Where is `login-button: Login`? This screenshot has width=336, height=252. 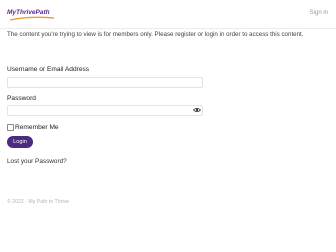
login-button: Login is located at coordinates (20, 142).